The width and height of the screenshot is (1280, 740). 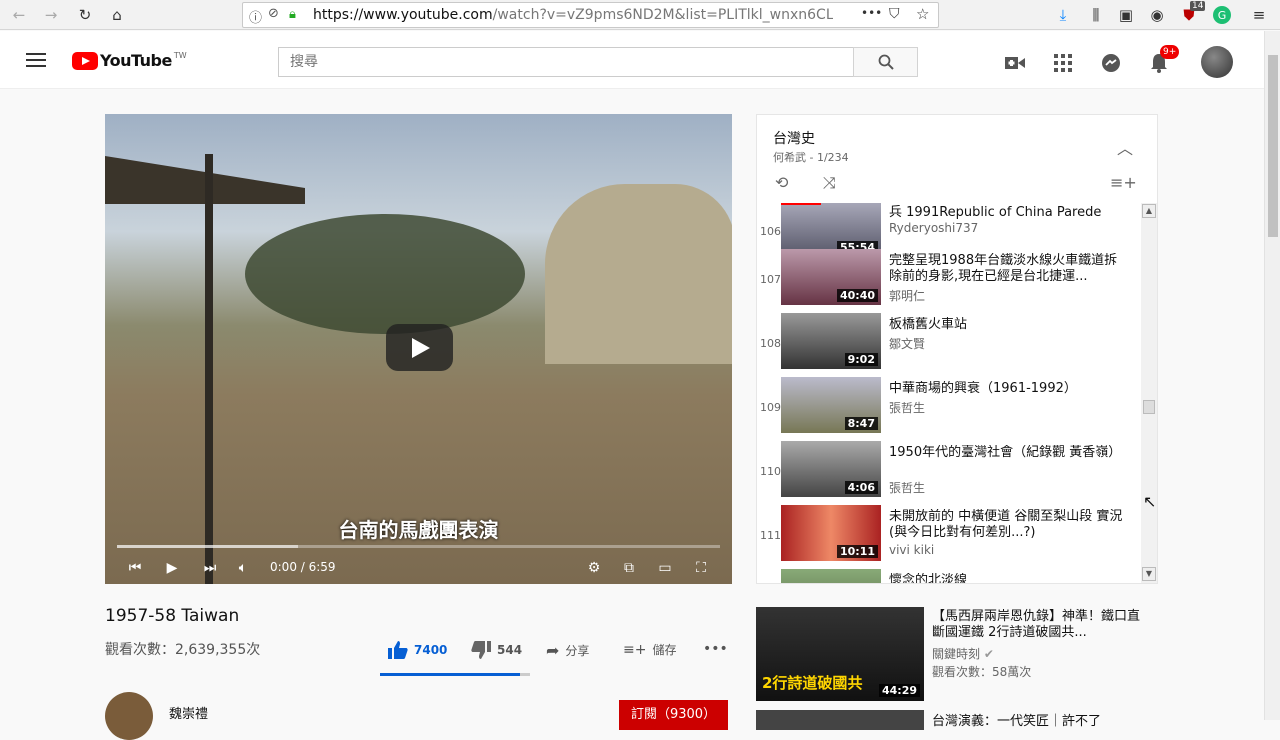 I want to click on collapse-chevron-icon: ︿, so click(x=1125, y=147).